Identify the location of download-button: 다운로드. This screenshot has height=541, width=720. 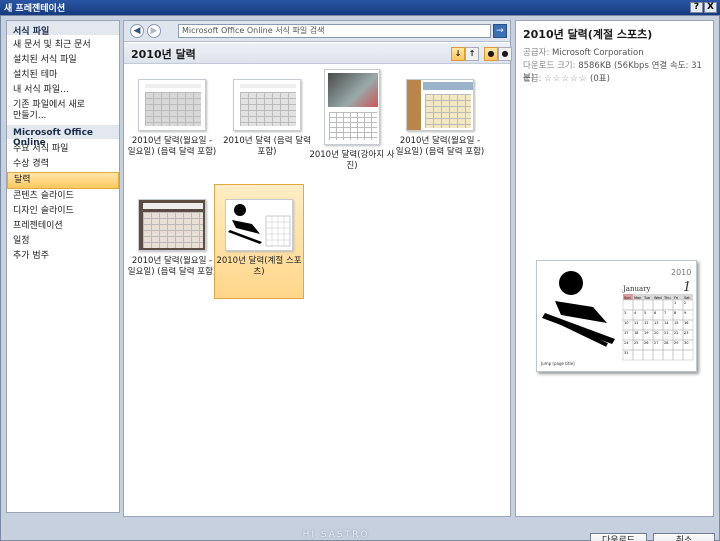
(618, 537).